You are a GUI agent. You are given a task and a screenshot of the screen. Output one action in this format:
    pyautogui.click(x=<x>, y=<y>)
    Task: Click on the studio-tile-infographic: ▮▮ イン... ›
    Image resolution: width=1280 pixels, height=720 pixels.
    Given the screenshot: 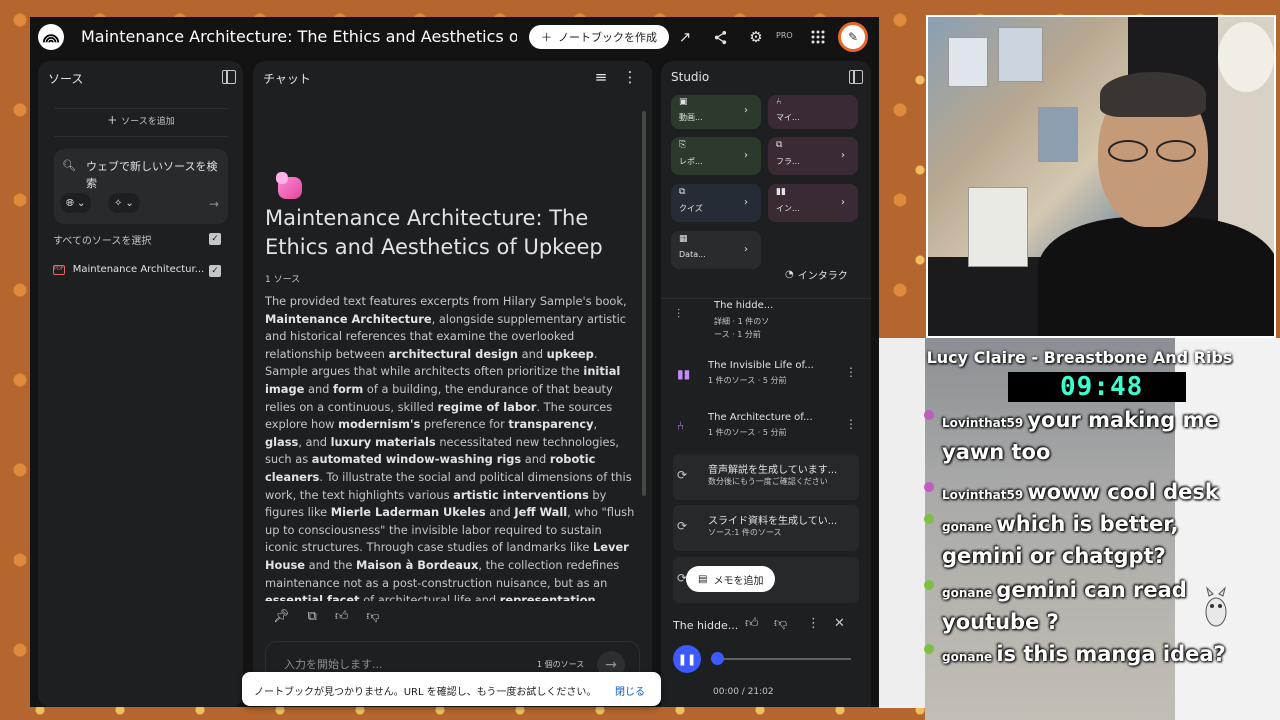 What is the action you would take?
    pyautogui.click(x=813, y=203)
    